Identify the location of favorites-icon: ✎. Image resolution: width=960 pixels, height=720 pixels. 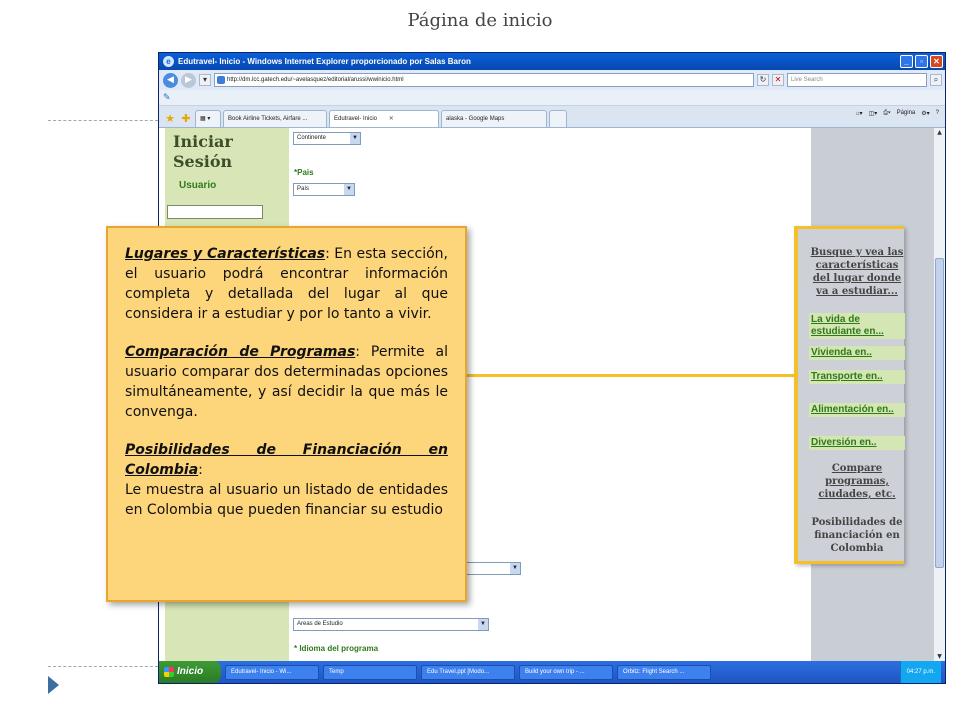
(169, 98).